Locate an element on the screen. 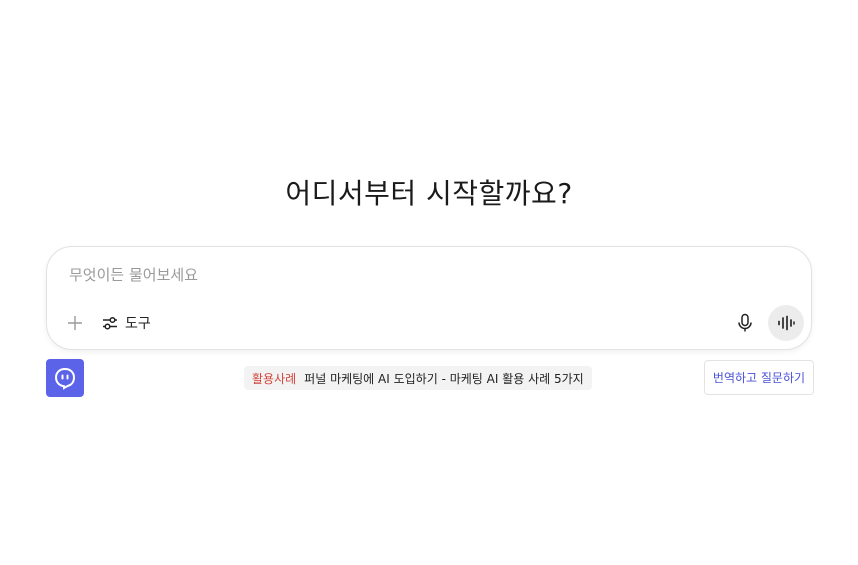 This screenshot has width=858, height=565. assistant-button is located at coordinates (65, 378).